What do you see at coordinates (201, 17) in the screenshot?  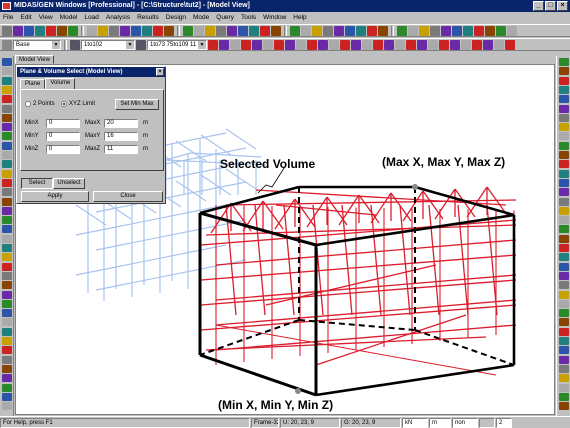 I see `menu-mode: Mode` at bounding box center [201, 17].